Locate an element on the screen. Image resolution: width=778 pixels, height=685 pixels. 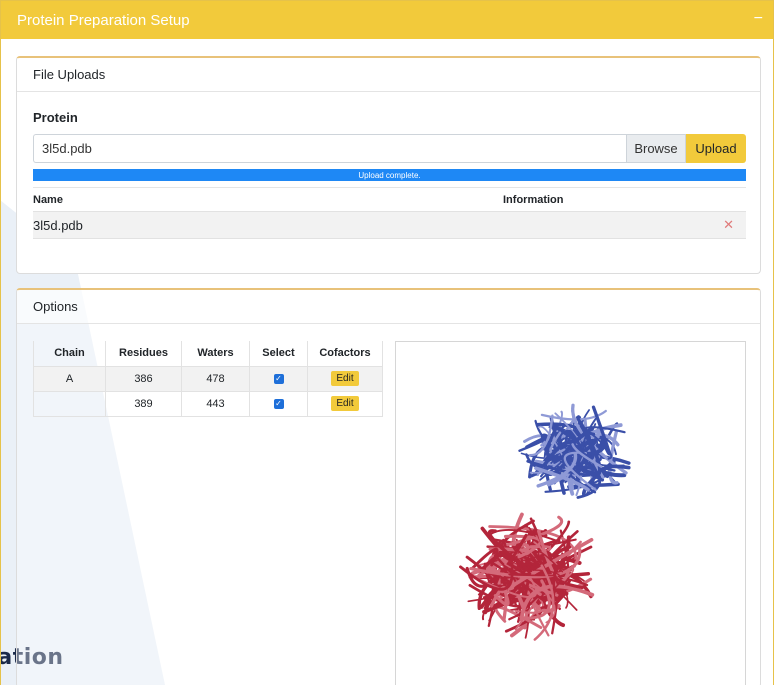
protein-structure-render is located at coordinates (545, 522).